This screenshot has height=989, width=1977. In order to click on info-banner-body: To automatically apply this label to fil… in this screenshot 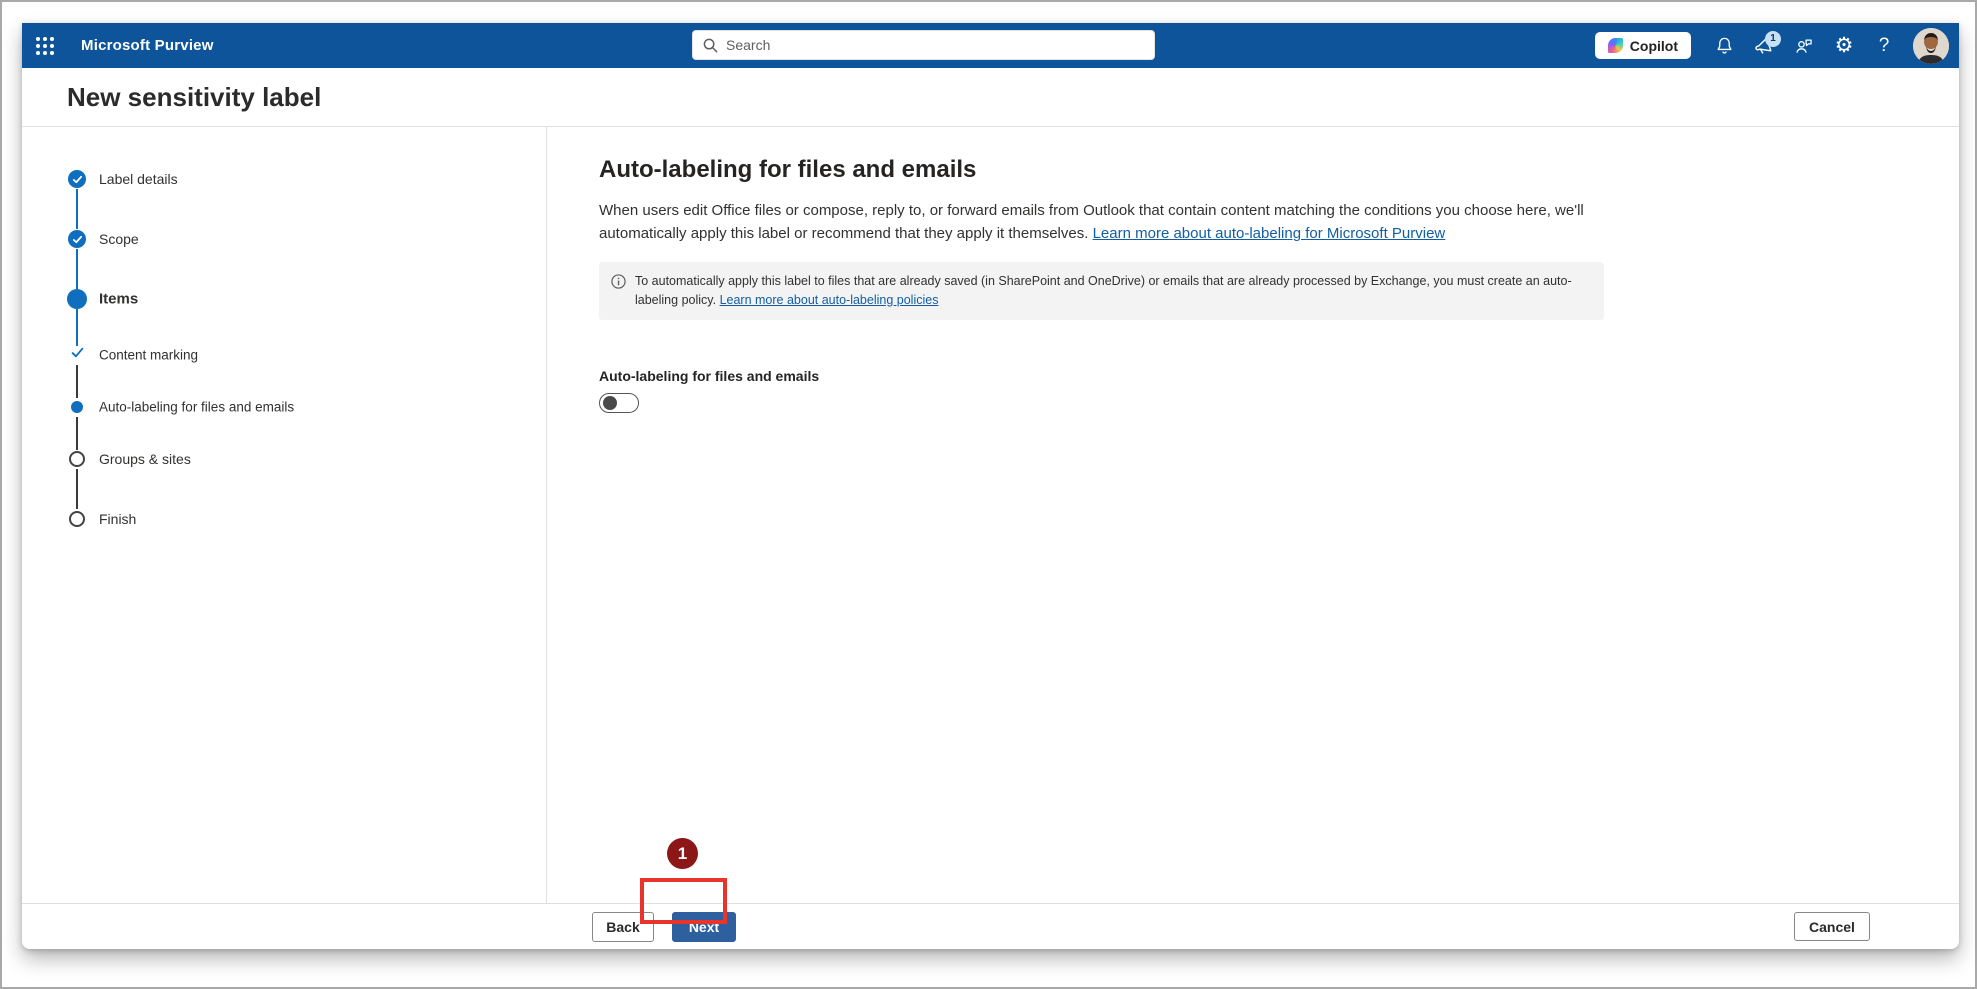, I will do `click(1112, 291)`.